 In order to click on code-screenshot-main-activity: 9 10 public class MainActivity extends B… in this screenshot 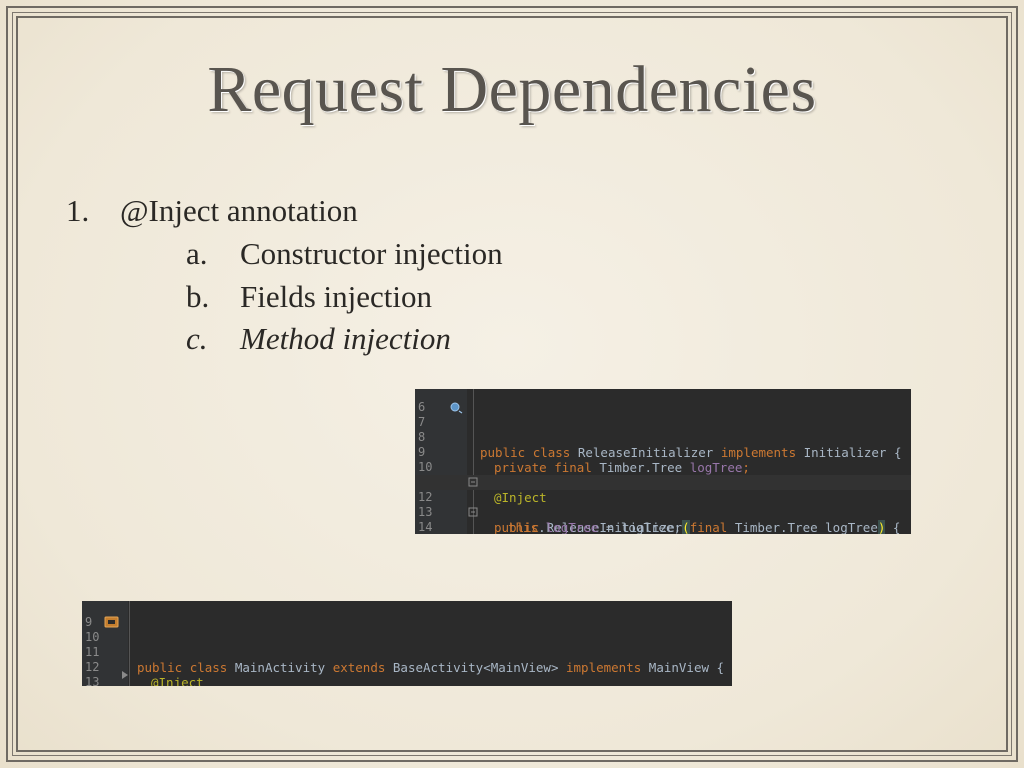, I will do `click(407, 643)`.